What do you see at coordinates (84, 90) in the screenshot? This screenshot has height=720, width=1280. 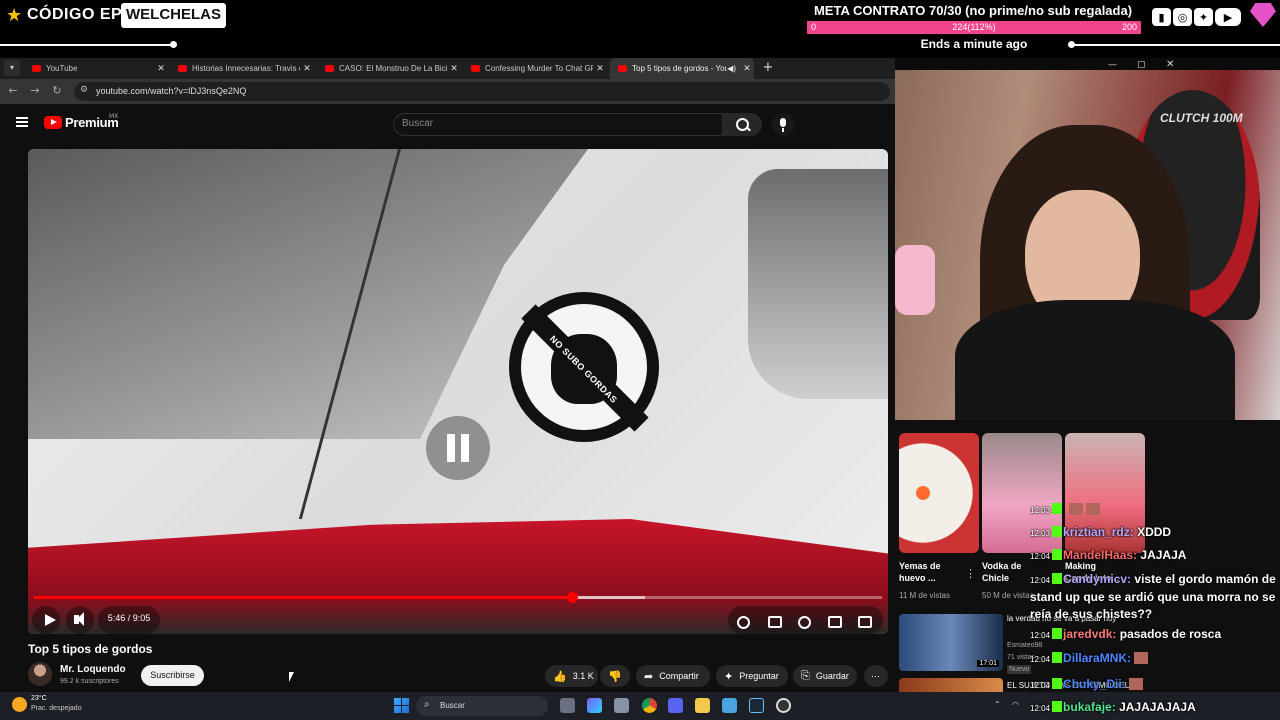 I see `site-info-icon: ⚙` at bounding box center [84, 90].